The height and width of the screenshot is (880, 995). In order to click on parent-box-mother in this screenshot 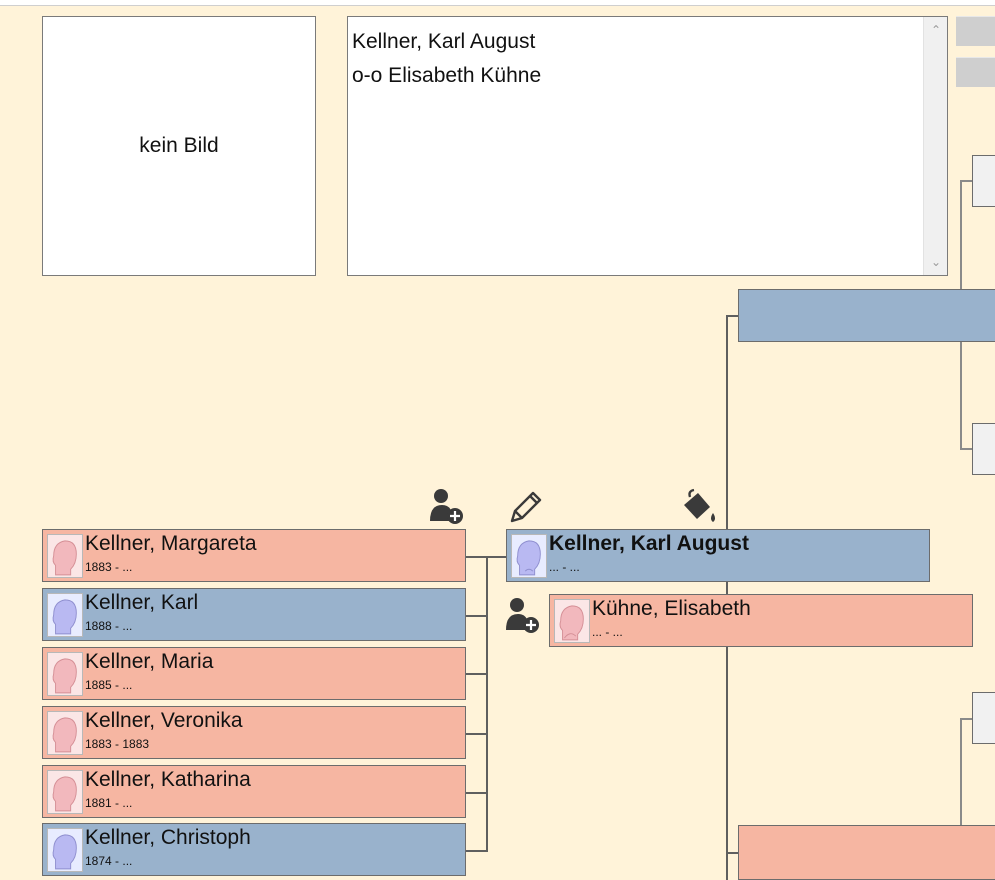, I will do `click(866, 852)`.